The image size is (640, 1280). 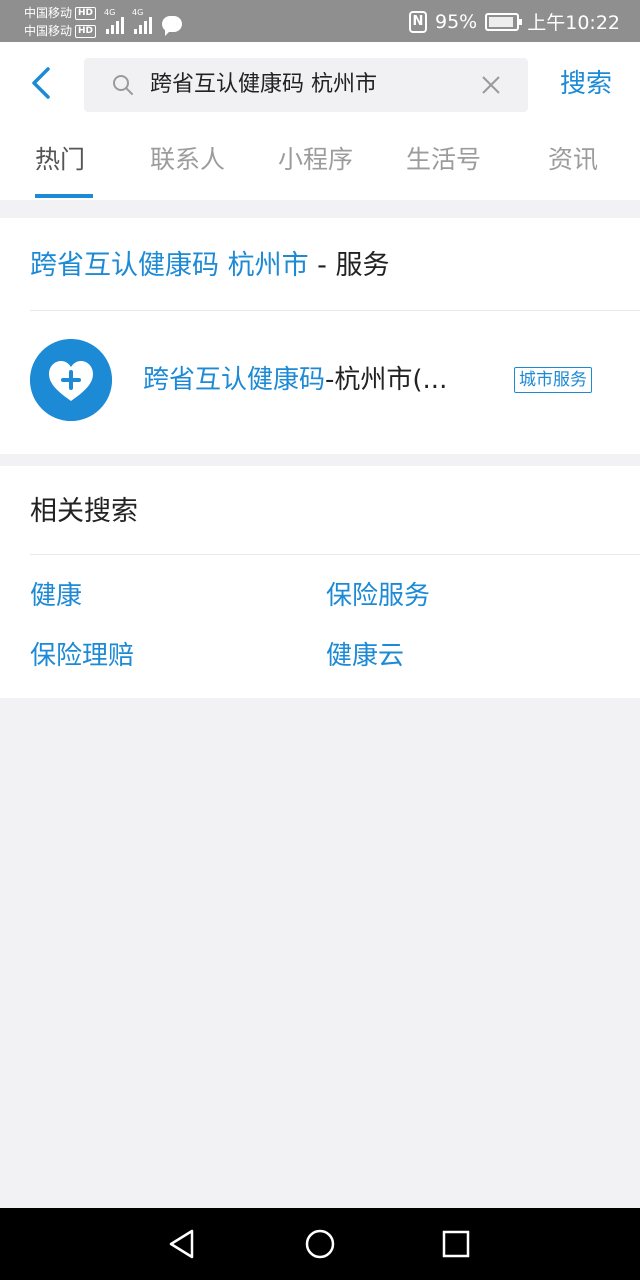 I want to click on status-bar: 中国移动 HD 中国移动 HD 4G 4G N 95% 上午10:22, so click(x=320, y=21).